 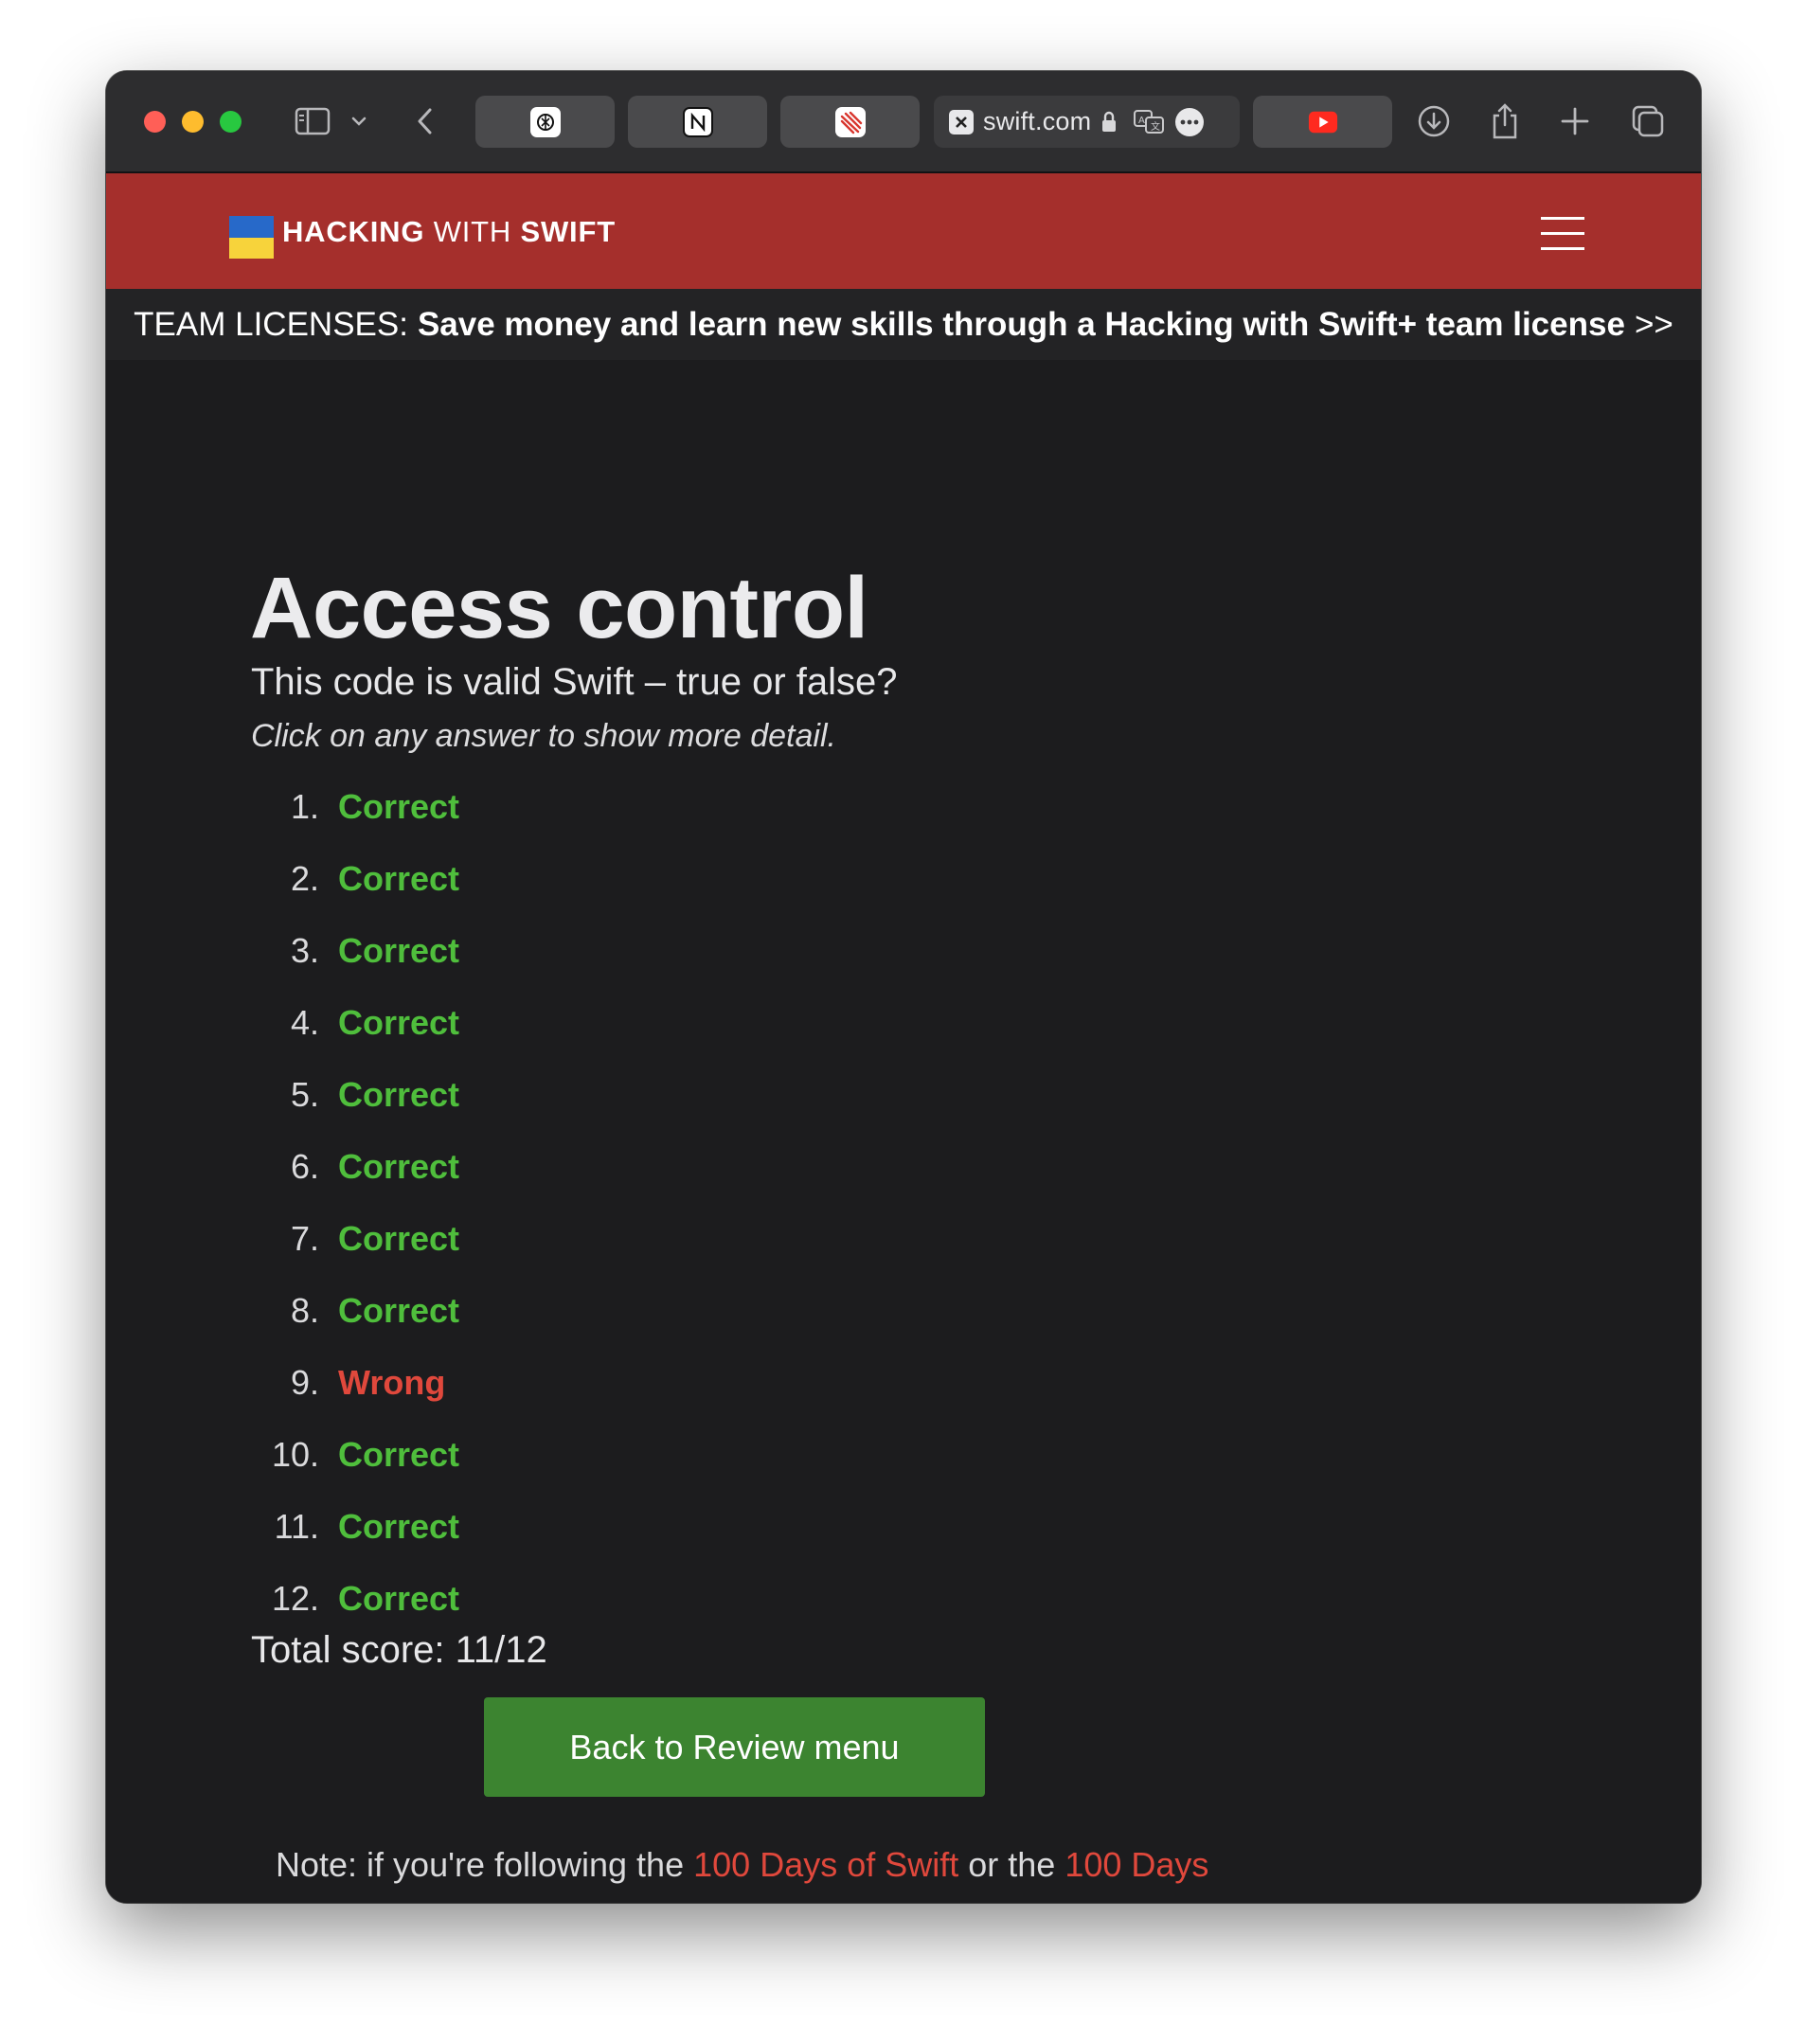 I want to click on minimize-window-button, so click(x=193, y=122).